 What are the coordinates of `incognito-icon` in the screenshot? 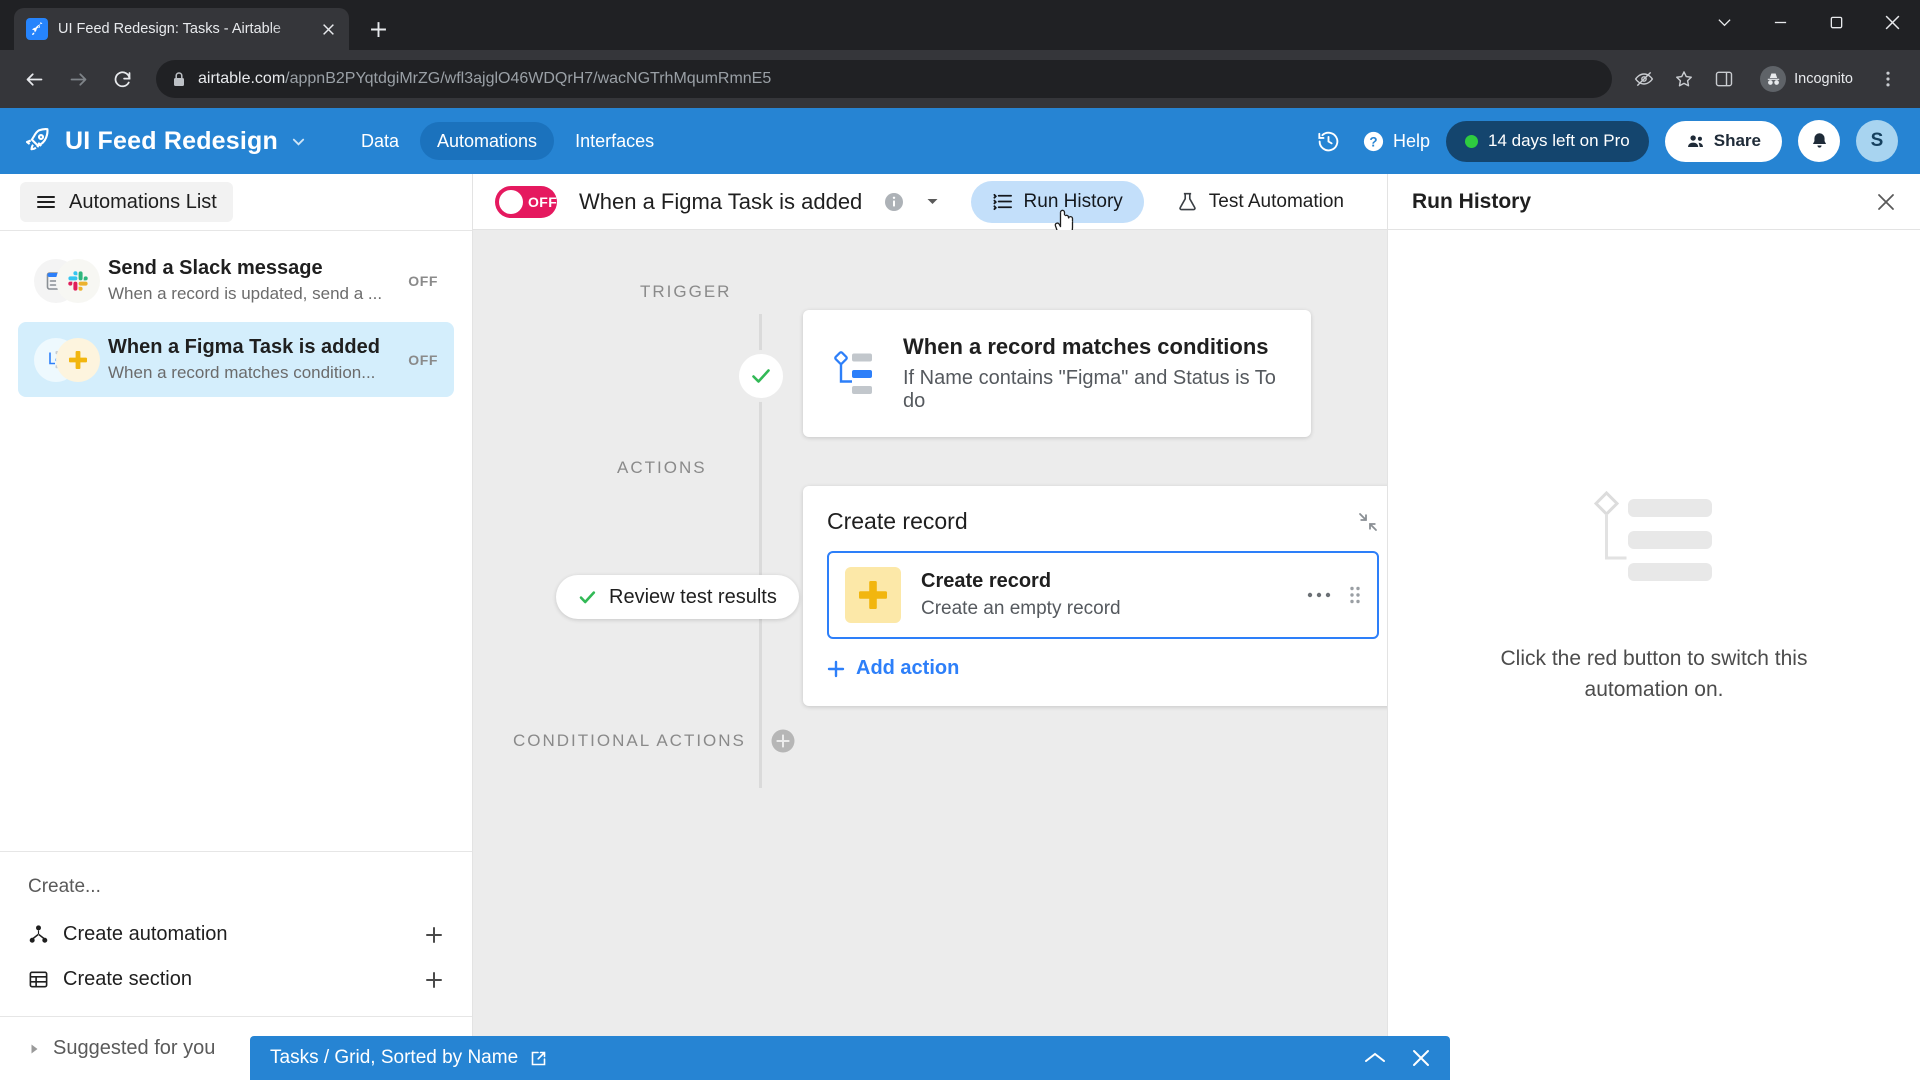 It's located at (1773, 79).